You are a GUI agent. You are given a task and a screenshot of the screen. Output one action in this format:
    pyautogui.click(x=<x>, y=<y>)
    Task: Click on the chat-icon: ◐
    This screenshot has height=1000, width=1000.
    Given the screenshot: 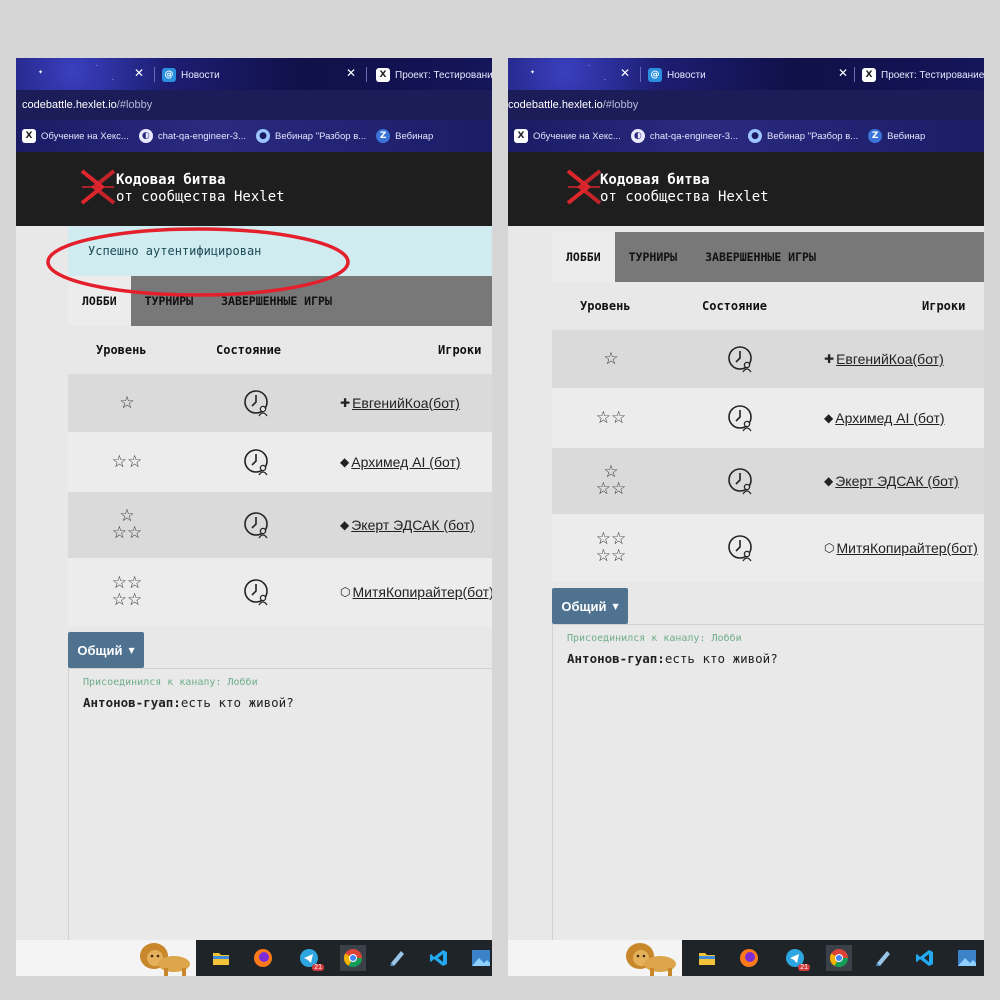 What is the action you would take?
    pyautogui.click(x=145, y=136)
    